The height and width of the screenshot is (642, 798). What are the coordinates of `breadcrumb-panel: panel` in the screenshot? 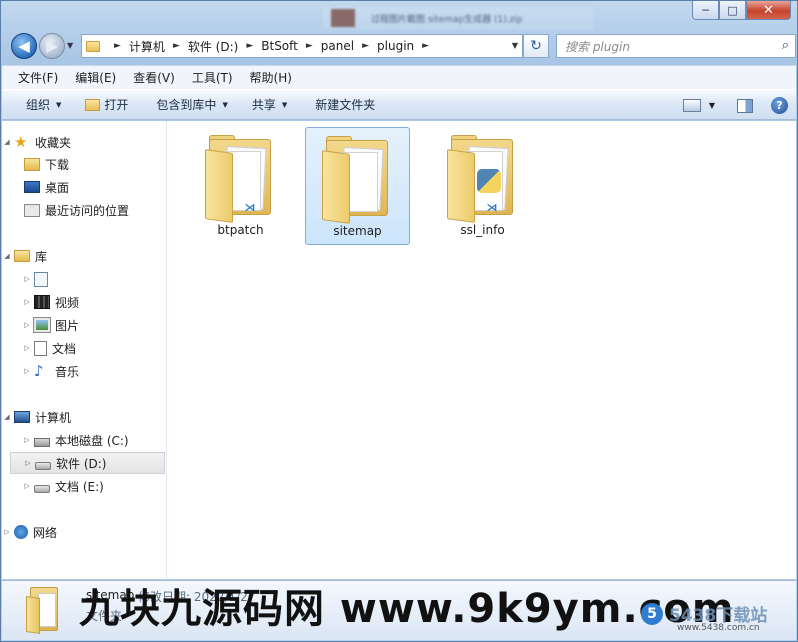 It's located at (337, 46).